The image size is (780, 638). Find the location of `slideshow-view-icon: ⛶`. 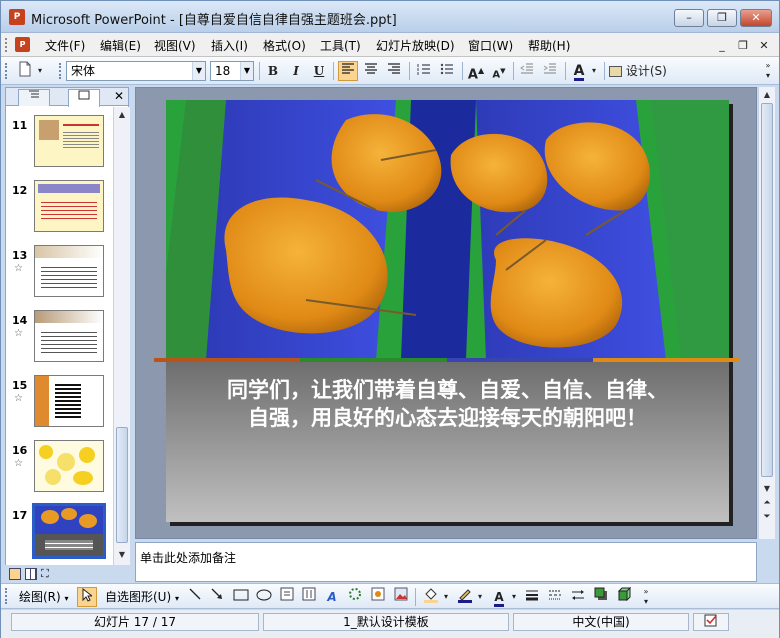

slideshow-view-icon: ⛶ is located at coordinates (45, 574).